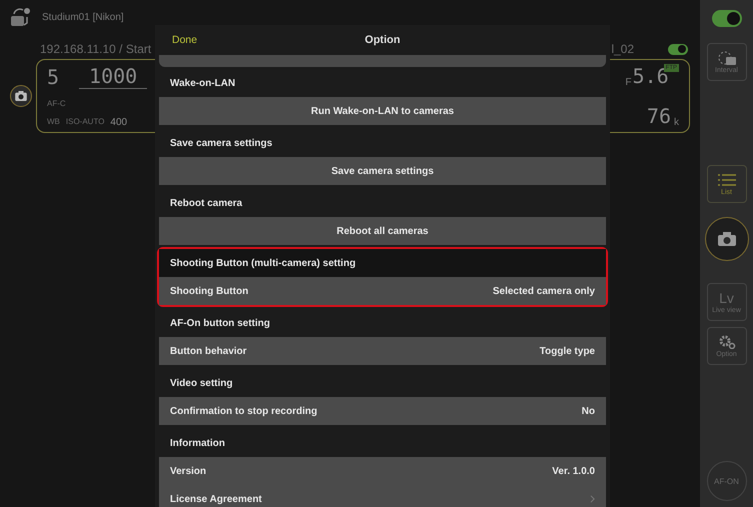 Image resolution: width=753 pixels, height=507 pixels. I want to click on remaining-readout: 76, so click(658, 116).